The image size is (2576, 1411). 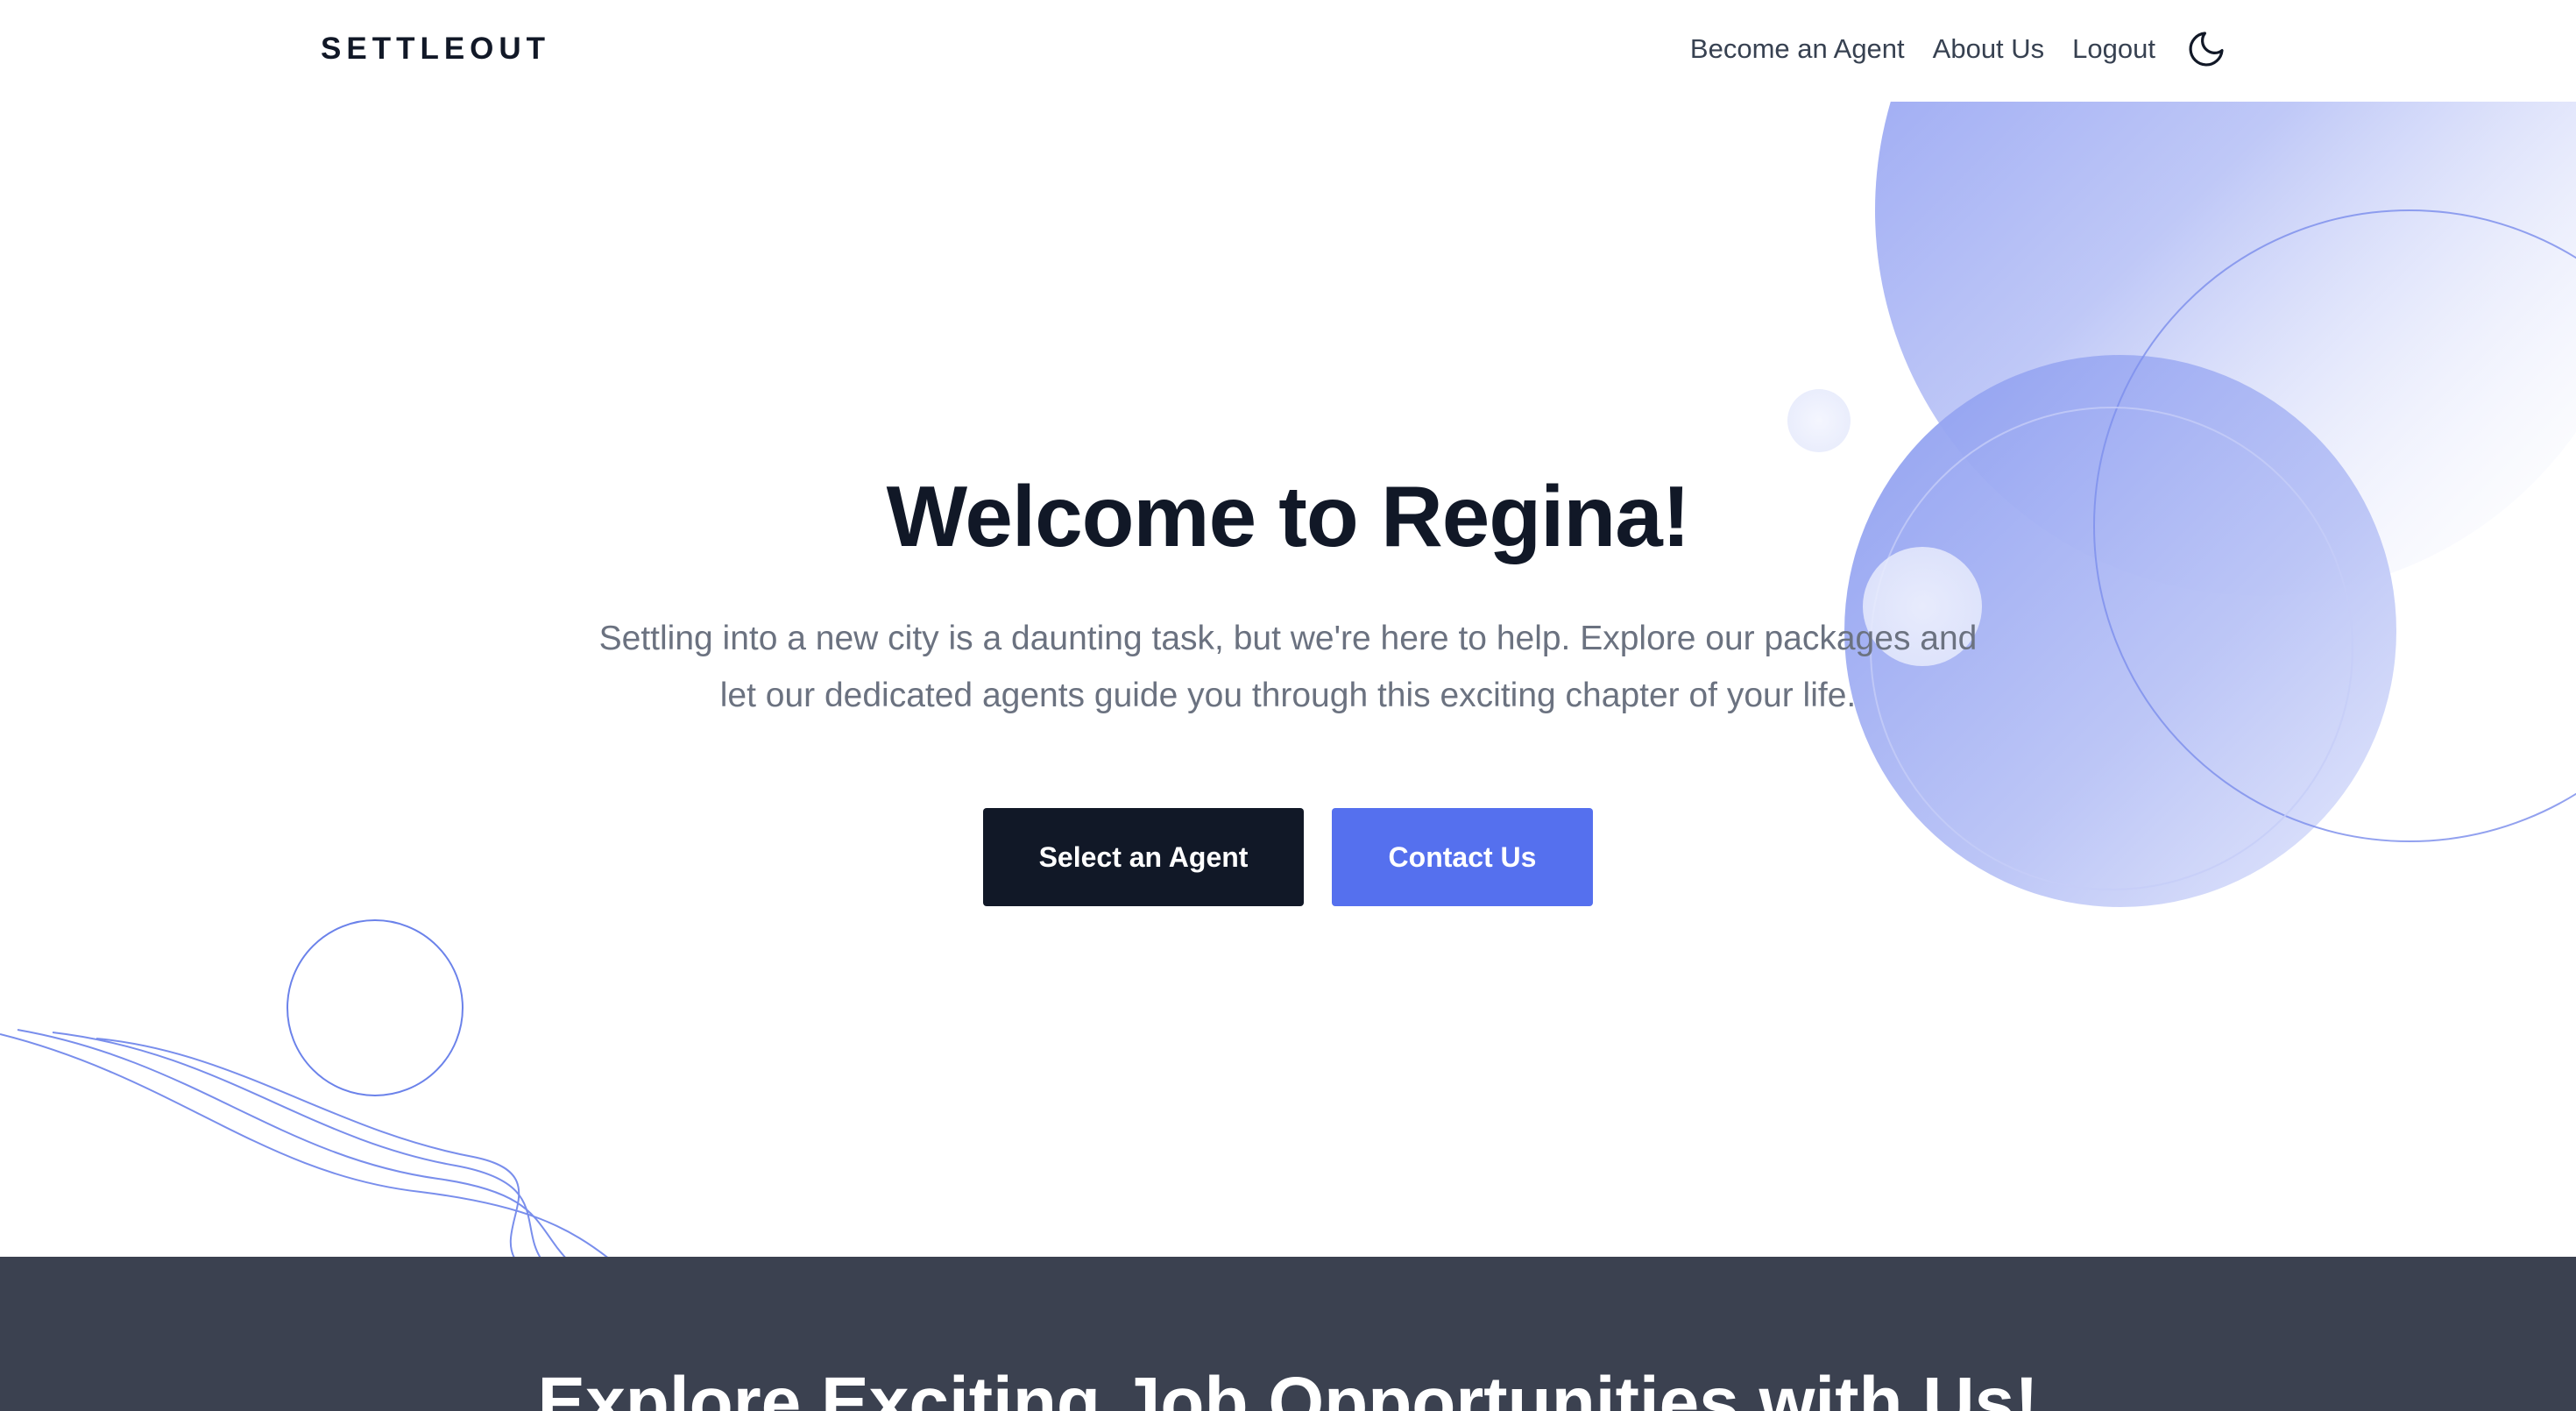 I want to click on hero-buttons: Select an Agent Contact Us, so click(x=1288, y=857).